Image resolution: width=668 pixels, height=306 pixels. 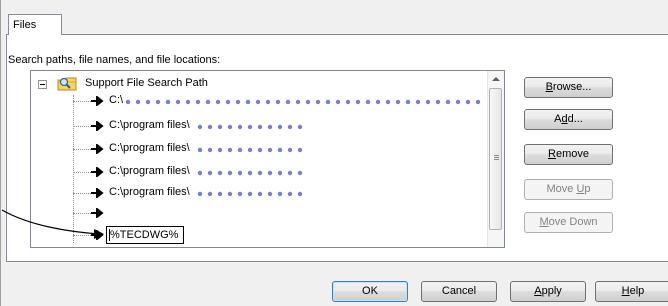 I want to click on path-edit-field: %TECDWG%, so click(x=145, y=235).